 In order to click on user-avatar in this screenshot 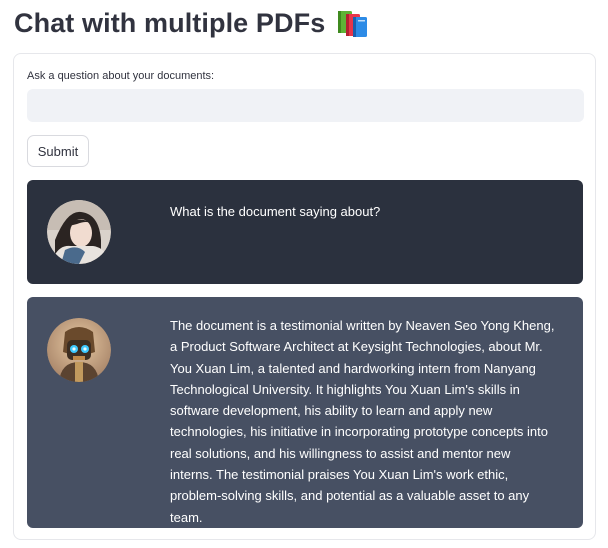, I will do `click(79, 232)`.